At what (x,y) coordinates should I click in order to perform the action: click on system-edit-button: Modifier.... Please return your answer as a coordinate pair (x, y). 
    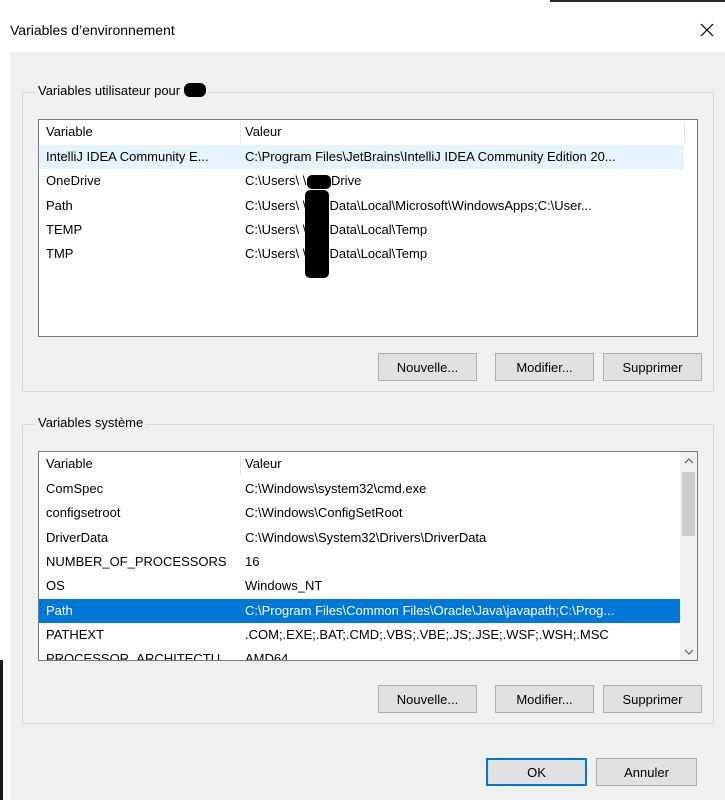
    Looking at the image, I should click on (544, 699).